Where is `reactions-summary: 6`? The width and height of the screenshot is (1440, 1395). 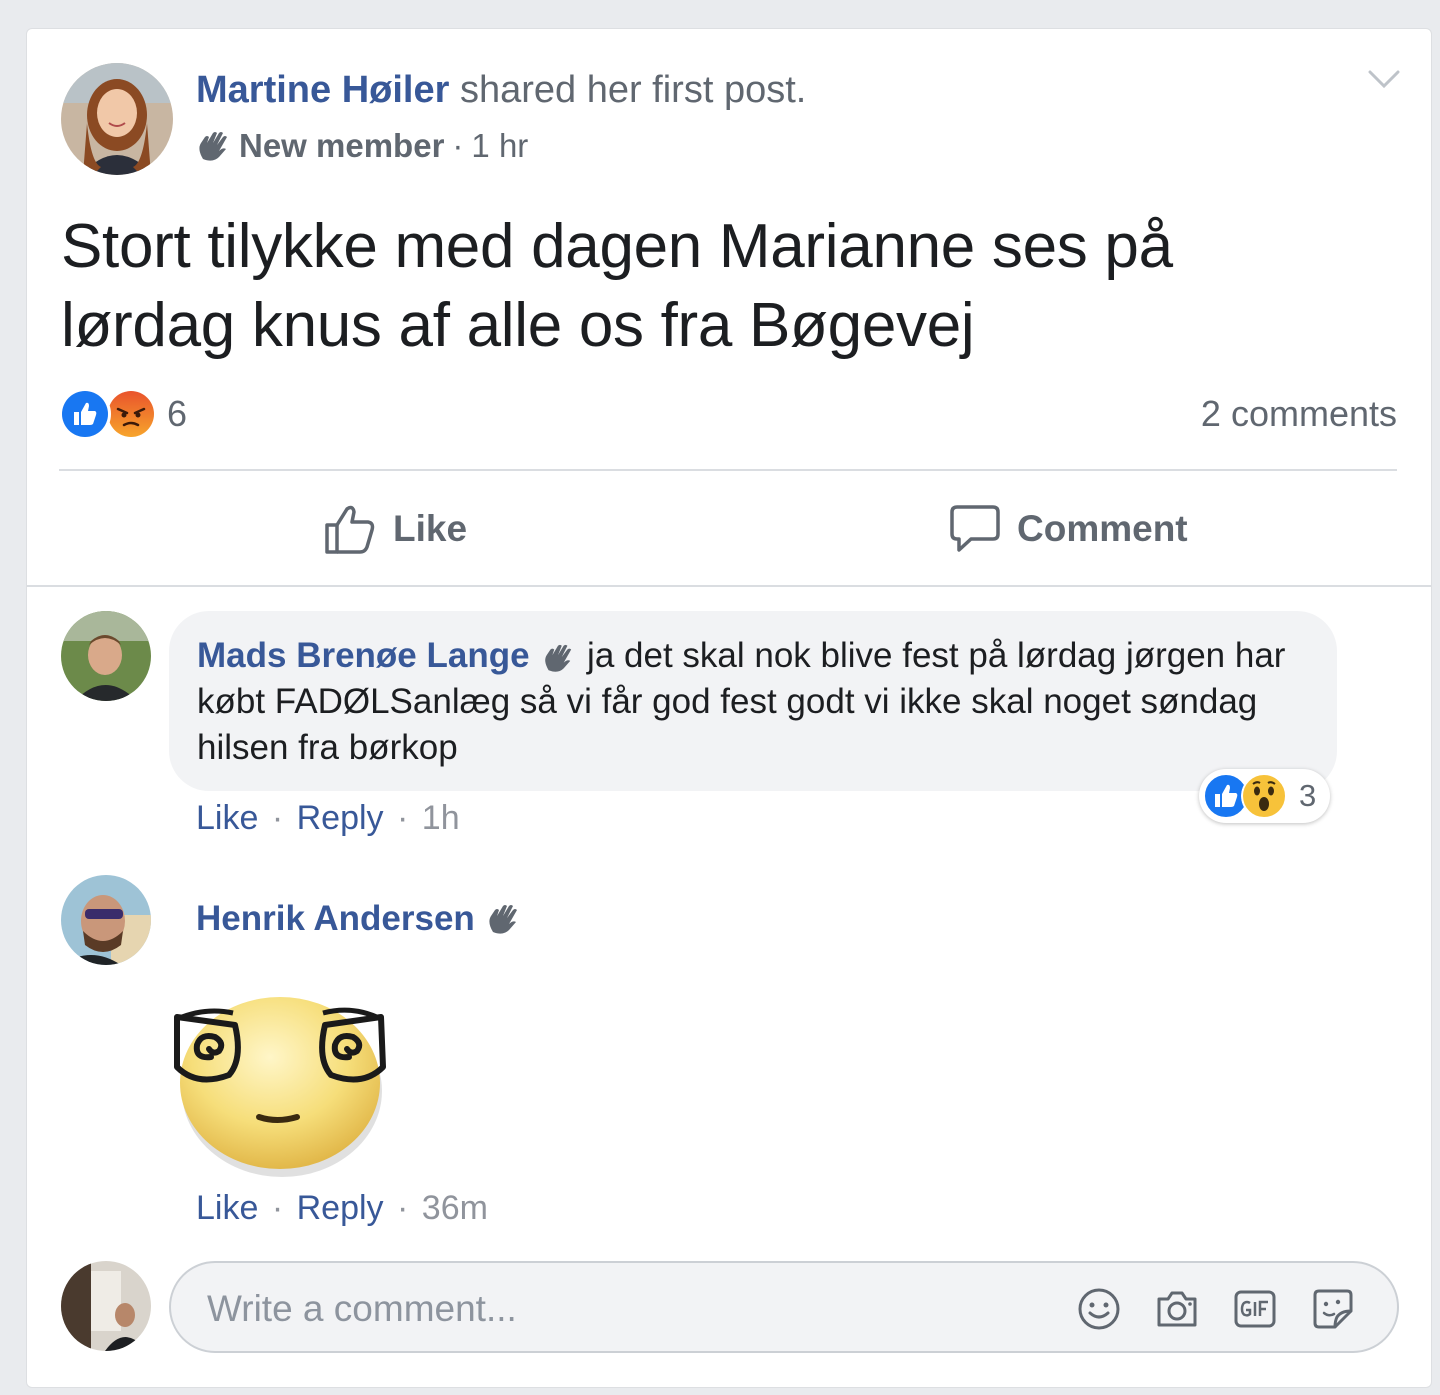 reactions-summary: 6 is located at coordinates (123, 414).